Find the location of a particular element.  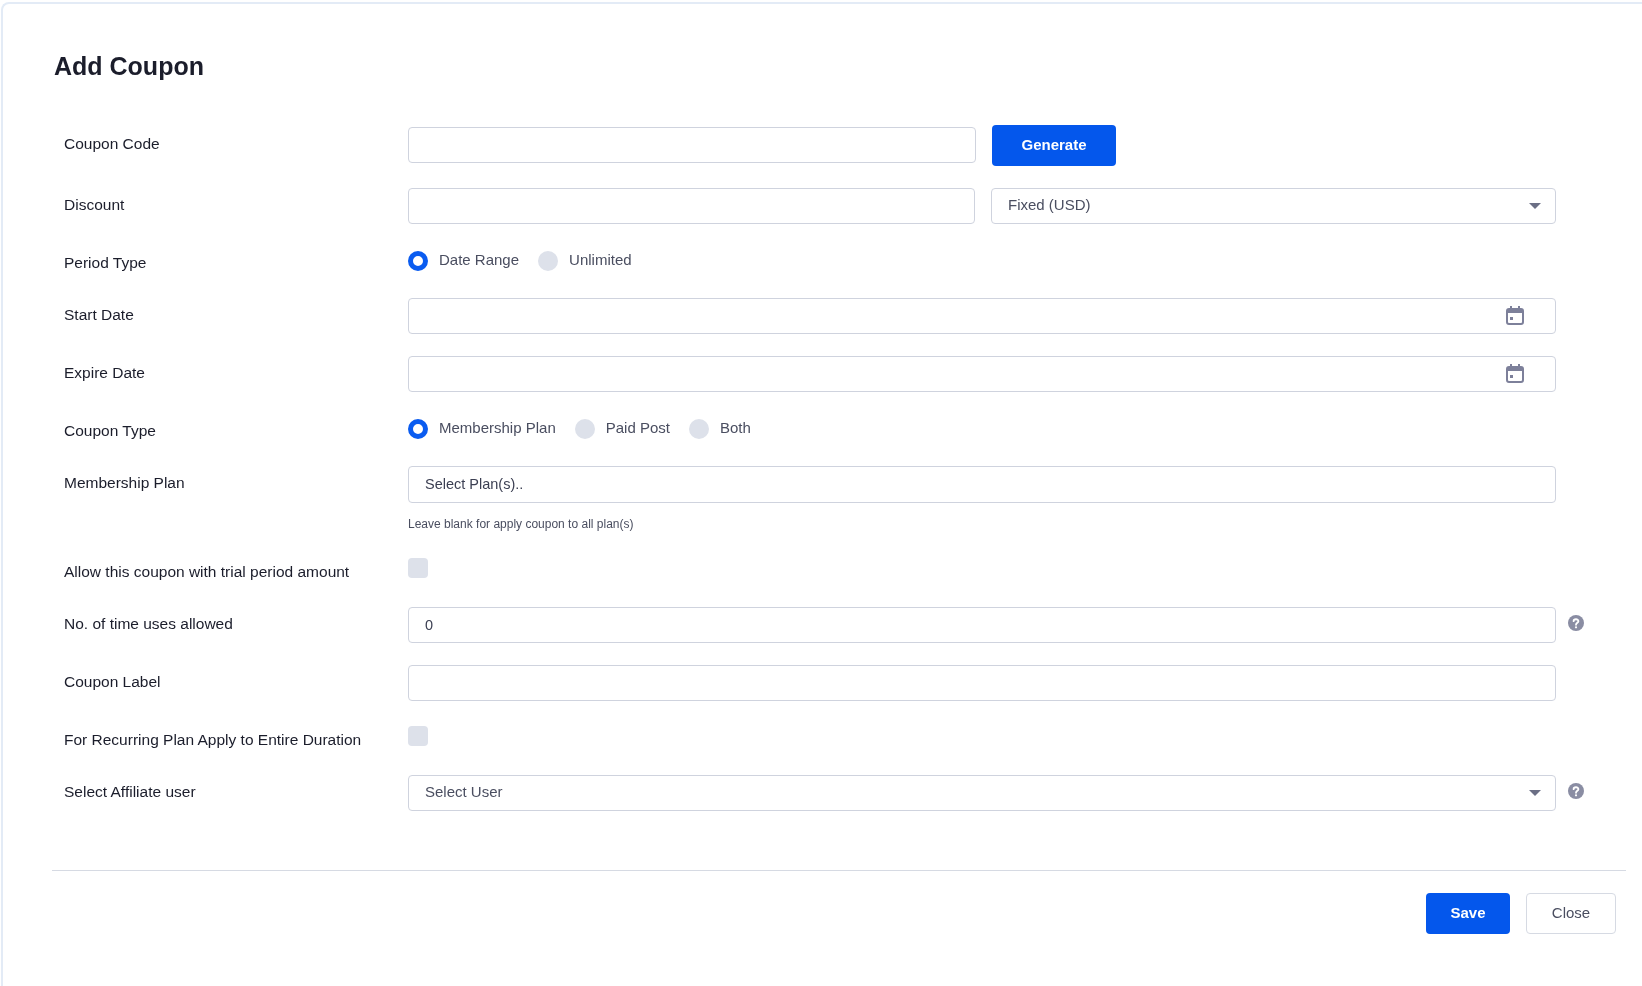

field-label: Start Date is located at coordinates (99, 314).